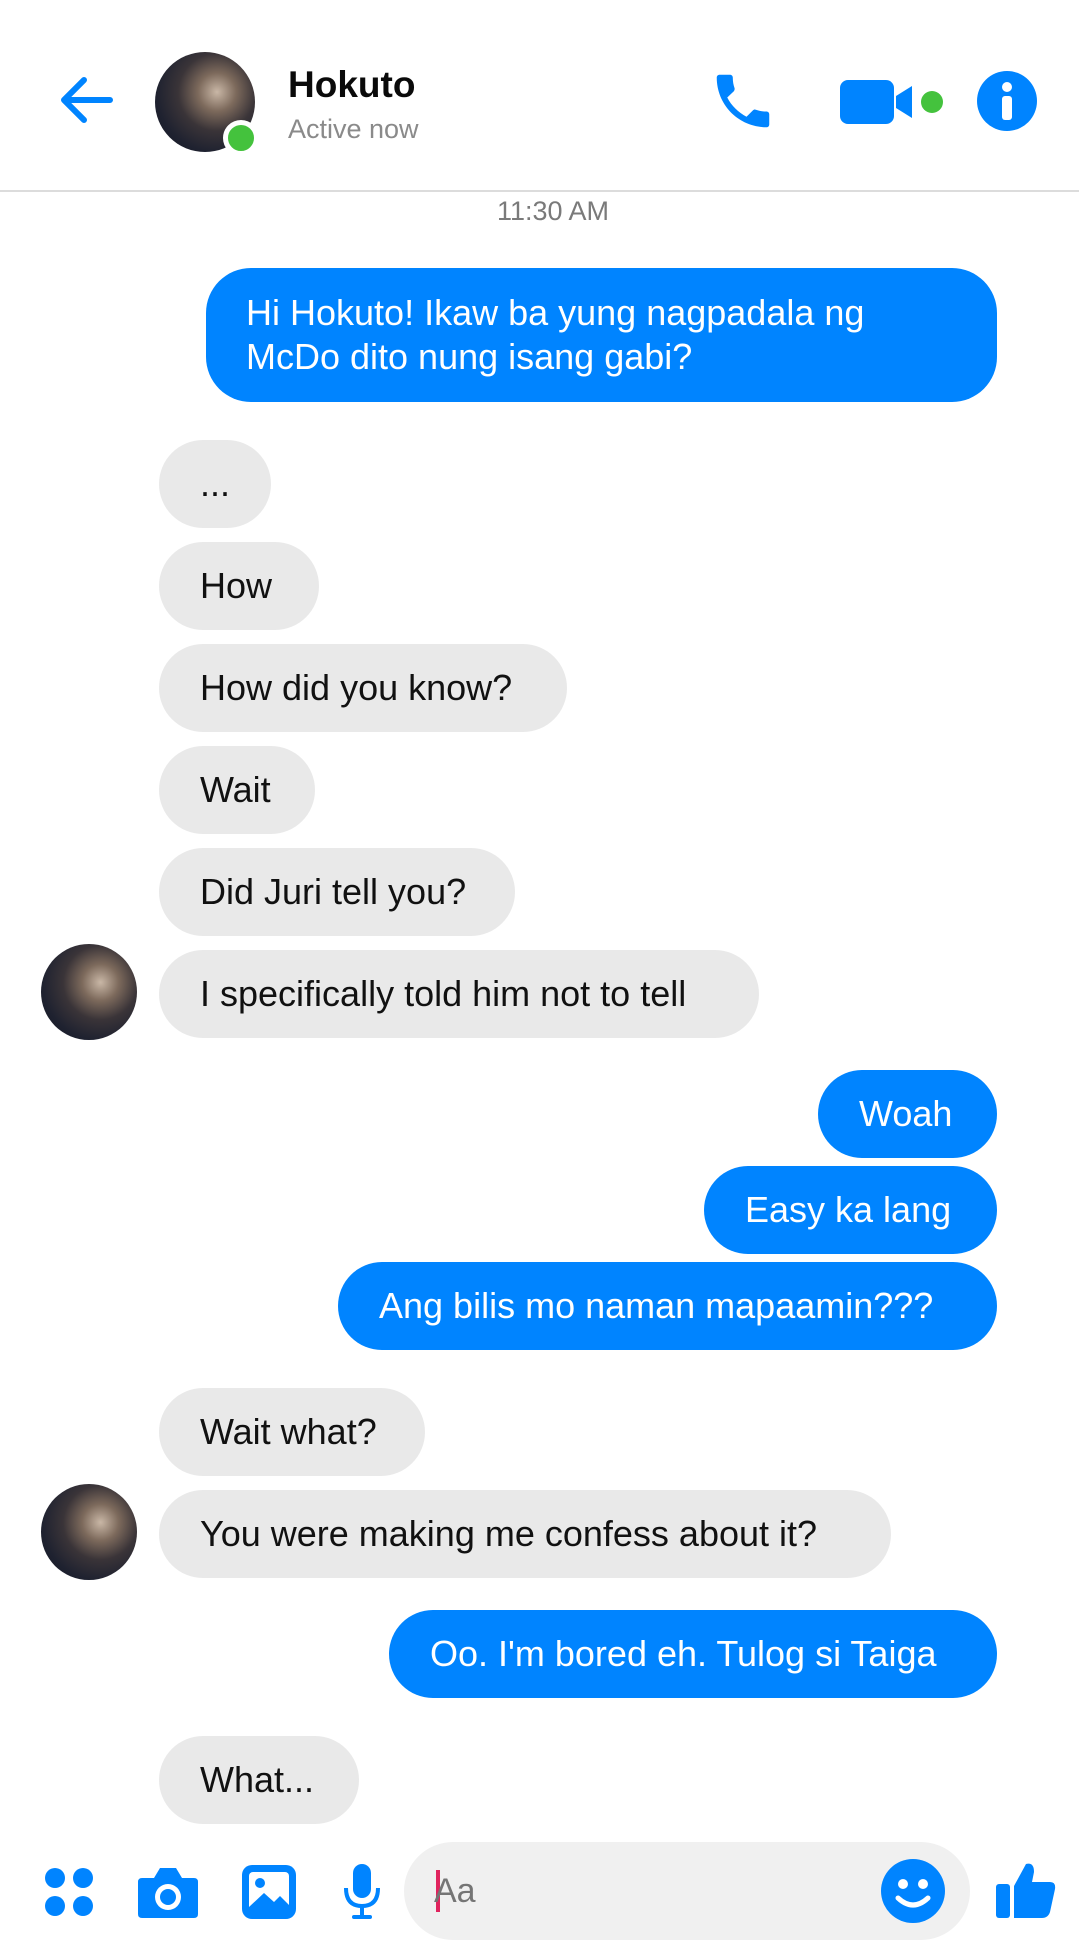  I want to click on phone-icon, so click(743, 101).